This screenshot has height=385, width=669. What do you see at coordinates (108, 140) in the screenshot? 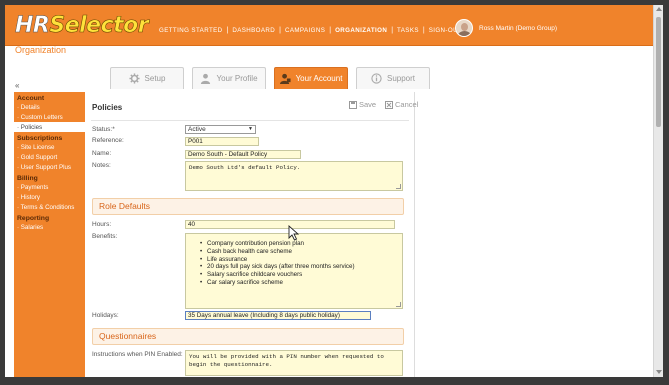
I see `reference-label: Reference:` at bounding box center [108, 140].